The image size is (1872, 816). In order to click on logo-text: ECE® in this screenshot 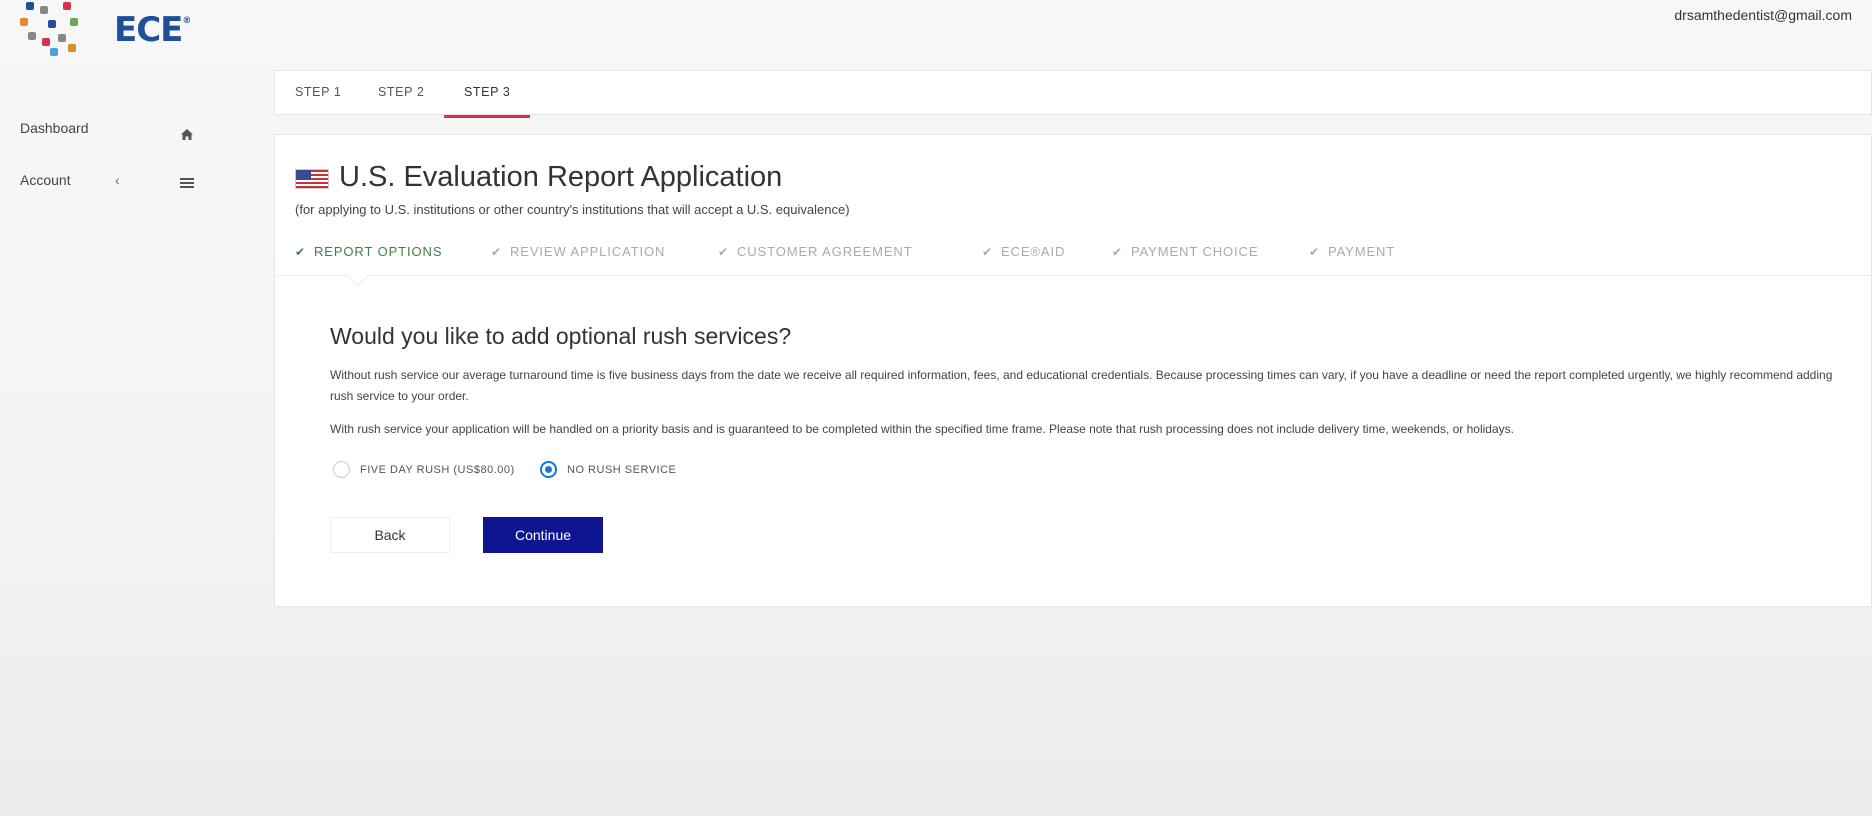, I will do `click(152, 30)`.